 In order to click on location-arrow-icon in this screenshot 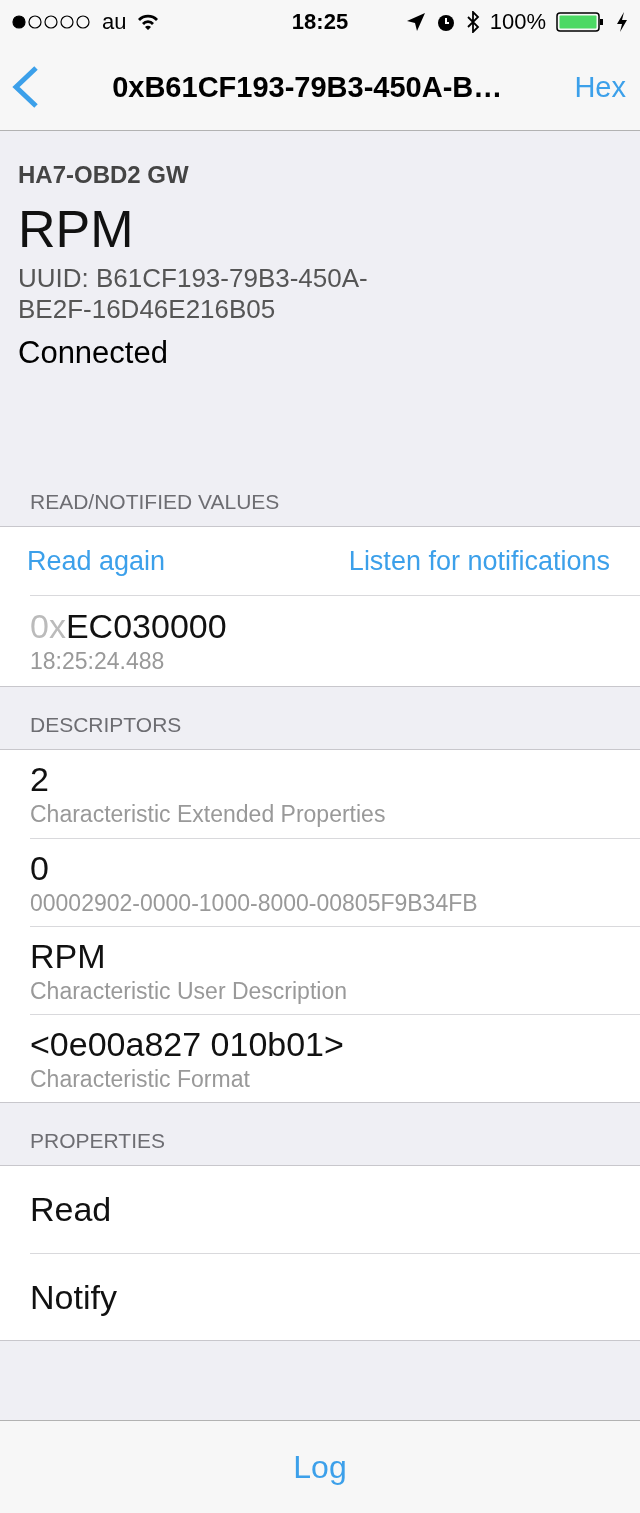, I will do `click(415, 22)`.